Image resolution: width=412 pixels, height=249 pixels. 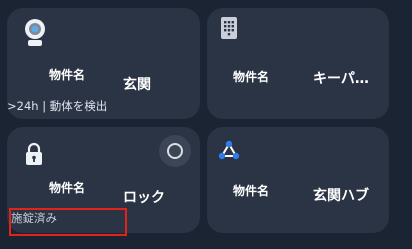 I want to click on motion-sensor-icon, so click(x=35, y=35).